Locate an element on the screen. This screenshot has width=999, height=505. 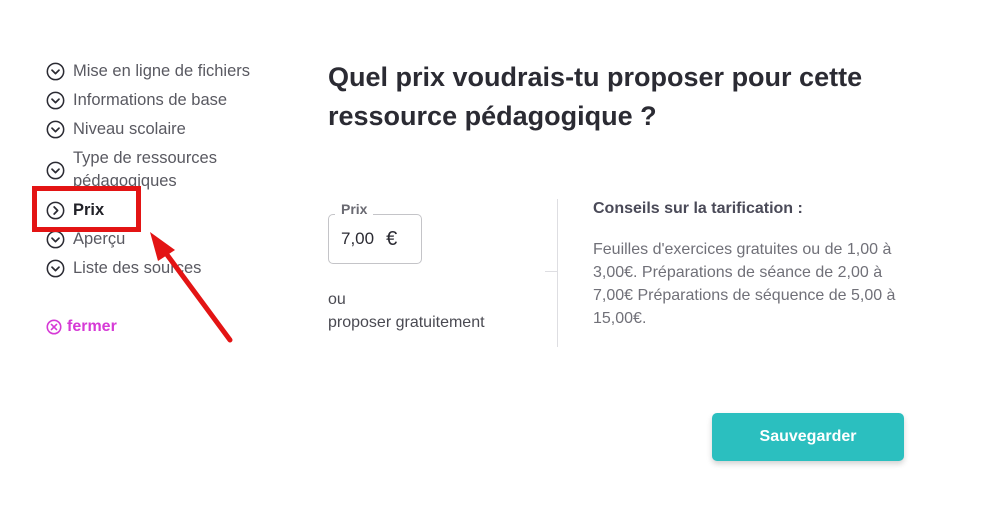
sidebar-step-sources: Liste des sources is located at coordinates (164, 268).